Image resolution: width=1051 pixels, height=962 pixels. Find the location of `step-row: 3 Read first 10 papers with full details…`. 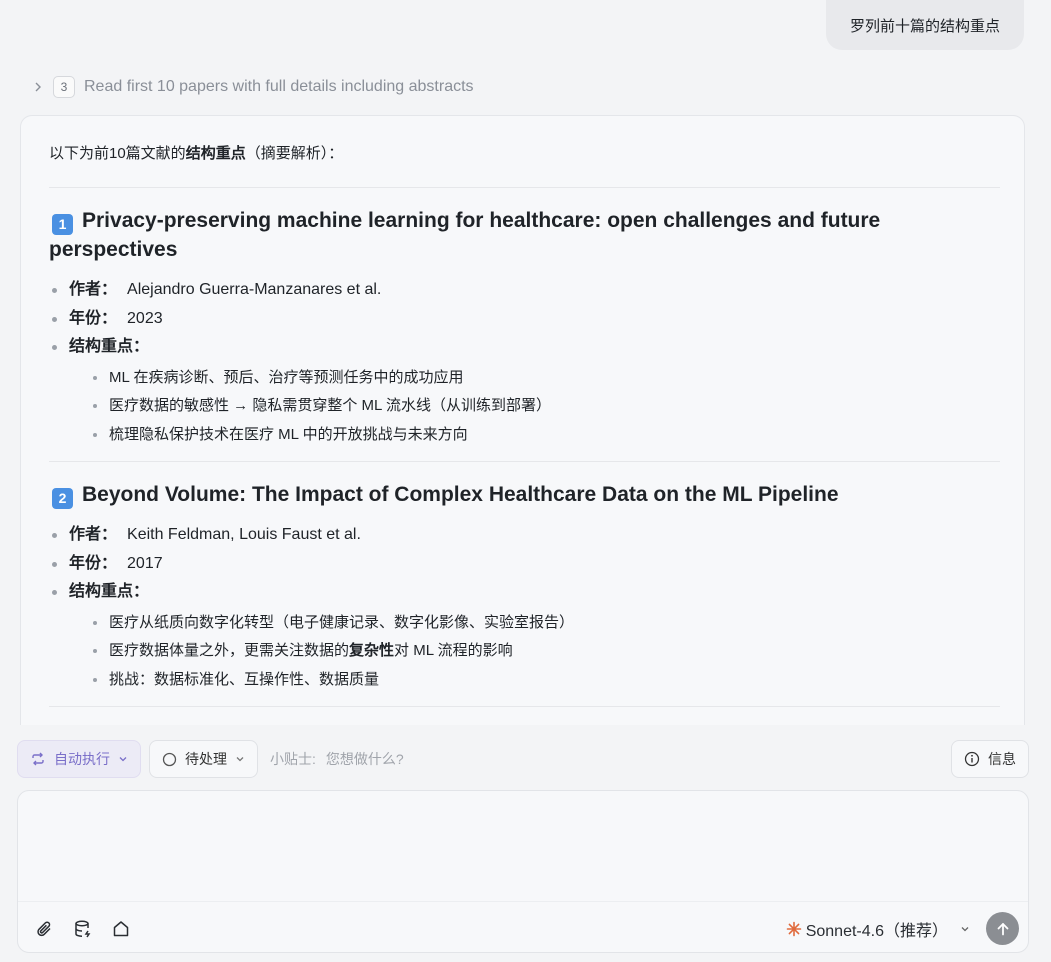

step-row: 3 Read first 10 papers with full details… is located at coordinates (254, 87).